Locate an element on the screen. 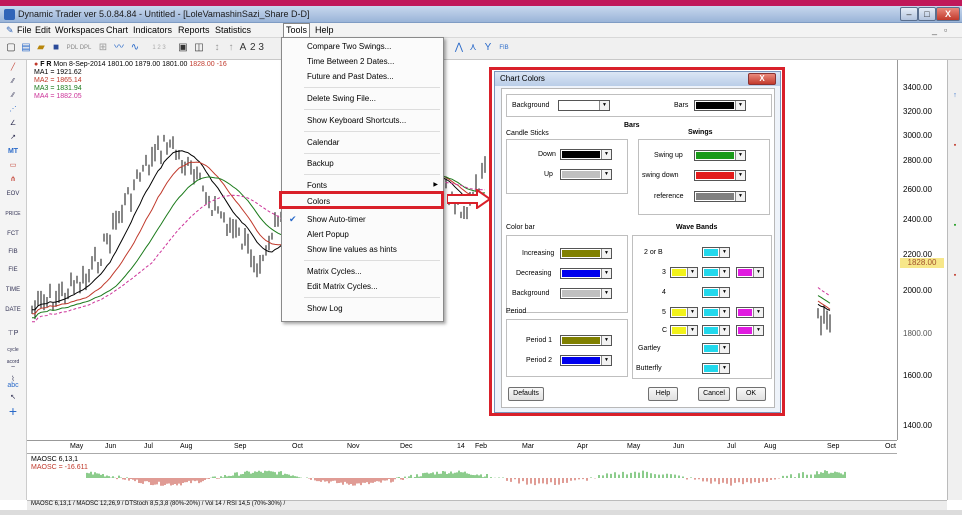 This screenshot has height=515, width=962. minimize-button: – is located at coordinates (909, 14).